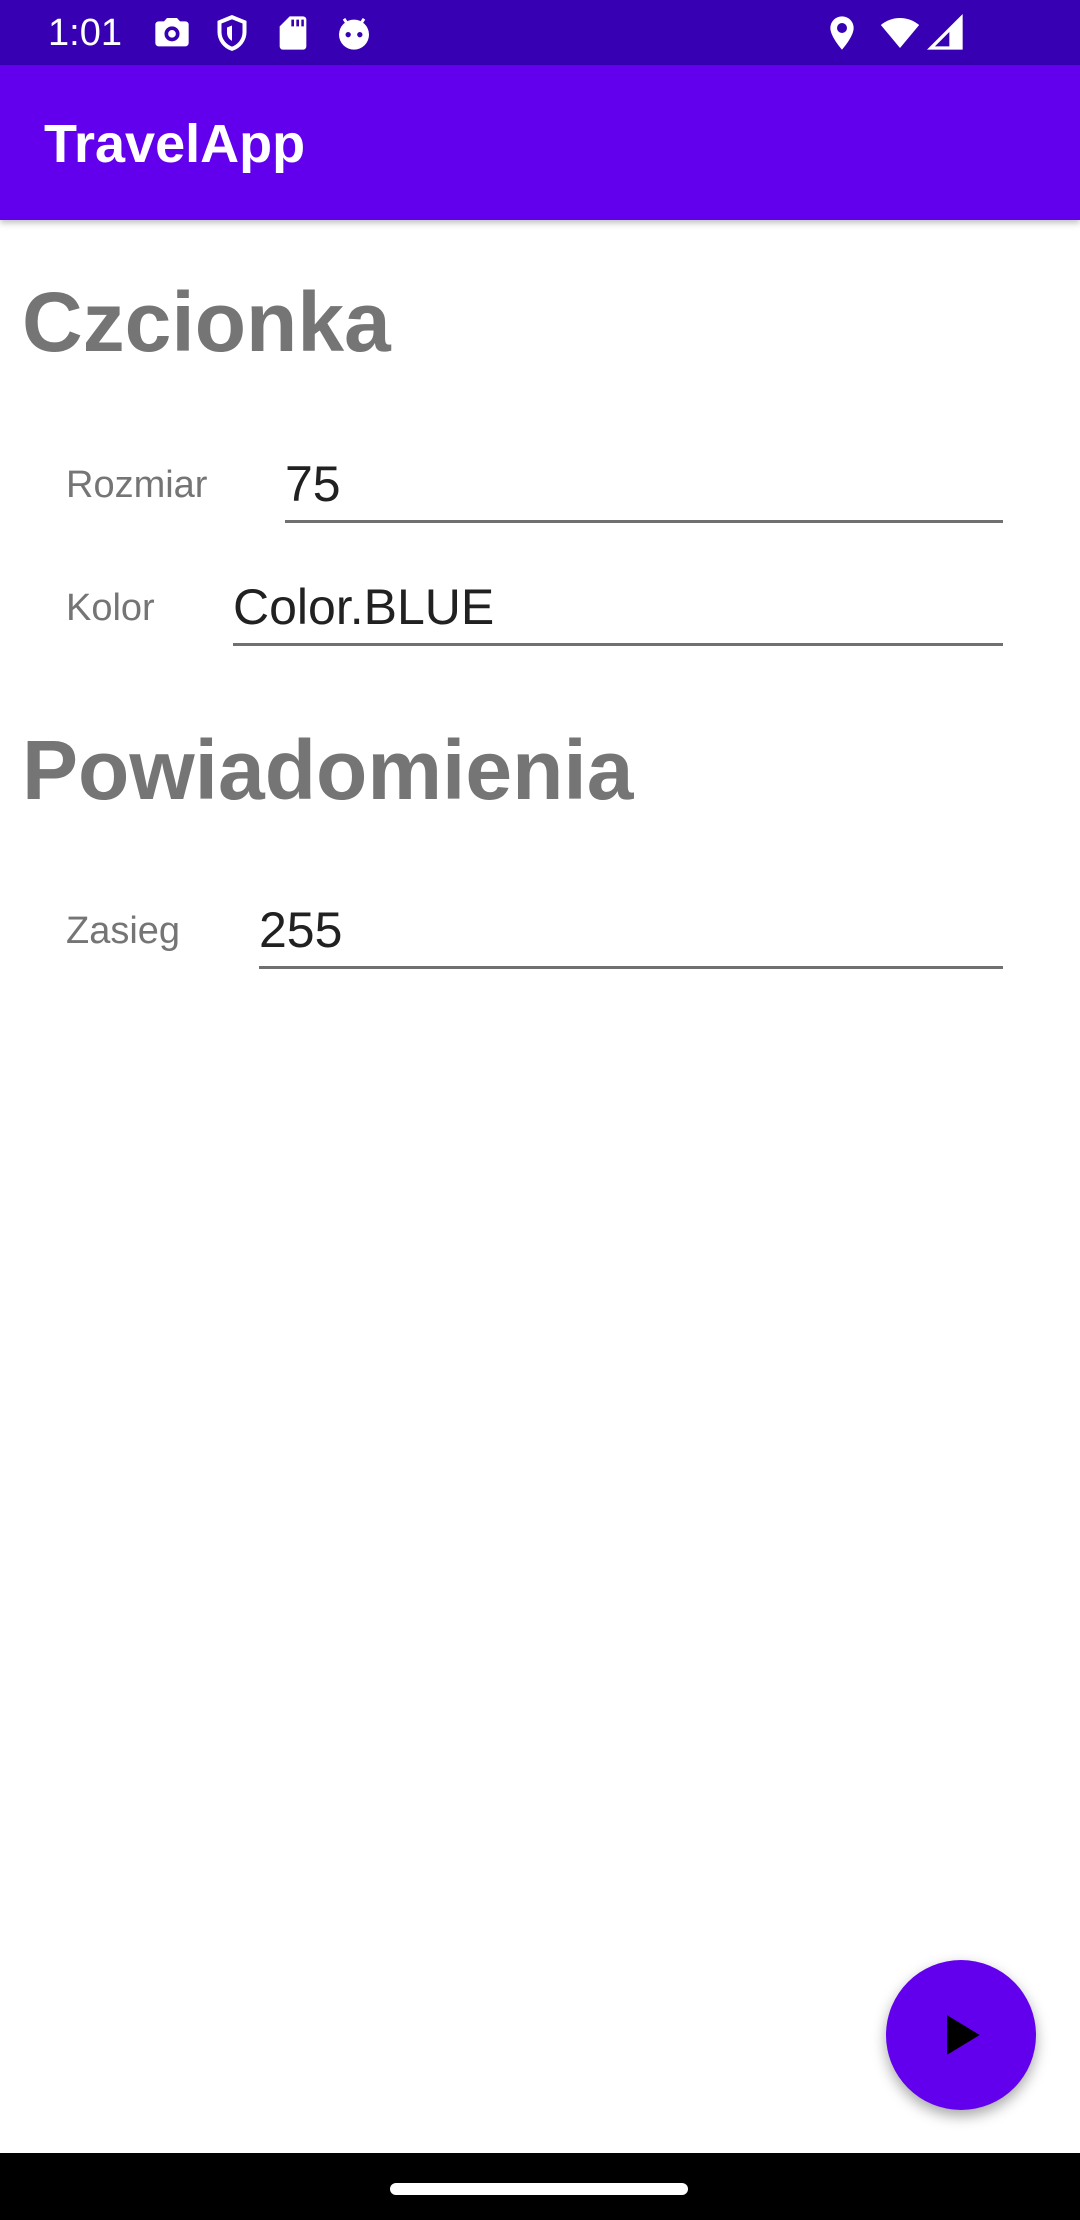  Describe the element at coordinates (631, 931) in the screenshot. I see `range-input` at that location.